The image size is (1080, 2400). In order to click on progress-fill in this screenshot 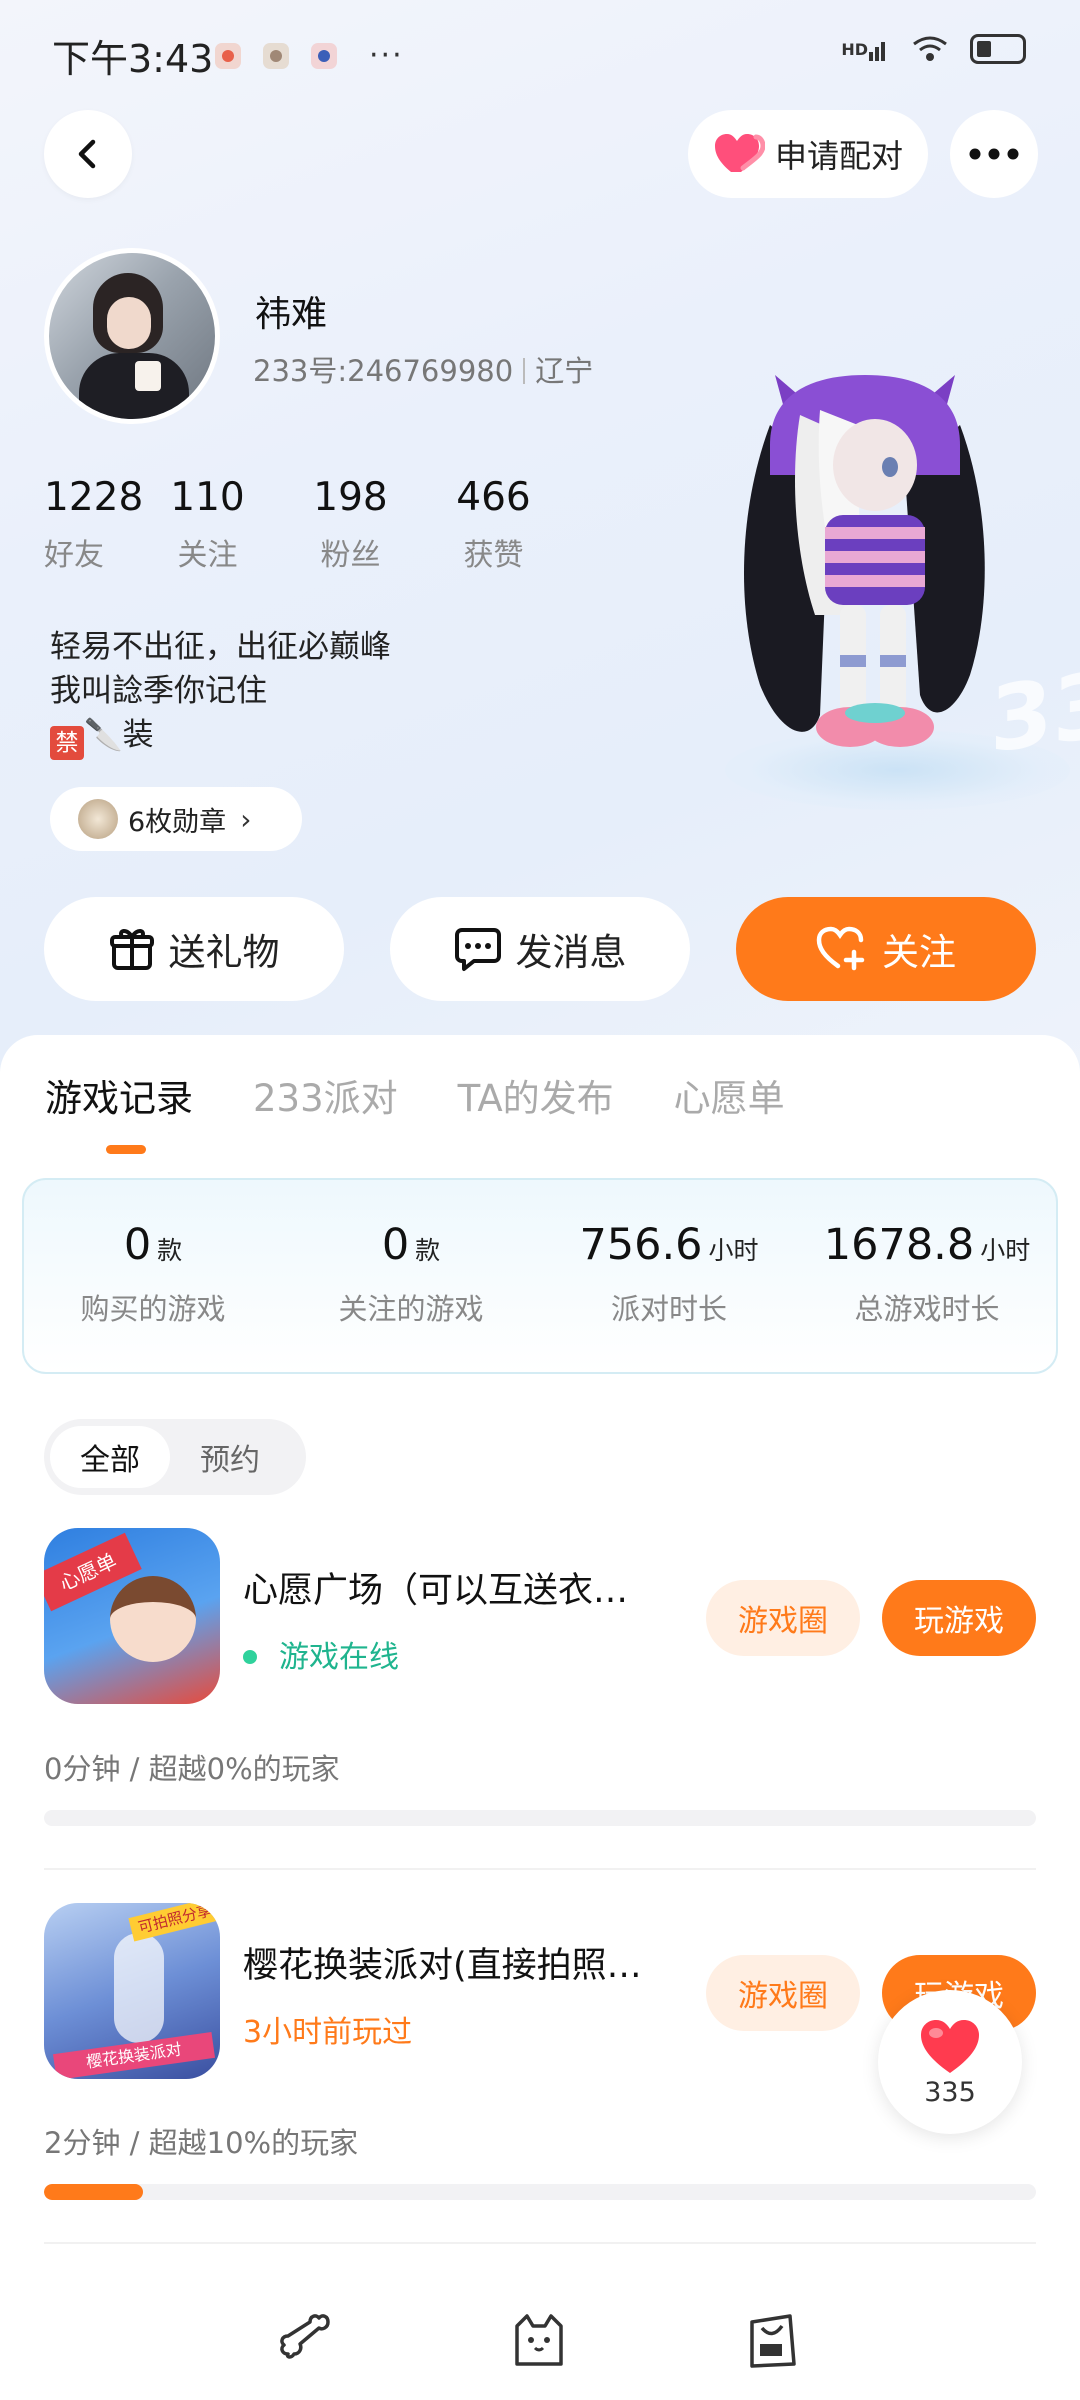, I will do `click(94, 2192)`.